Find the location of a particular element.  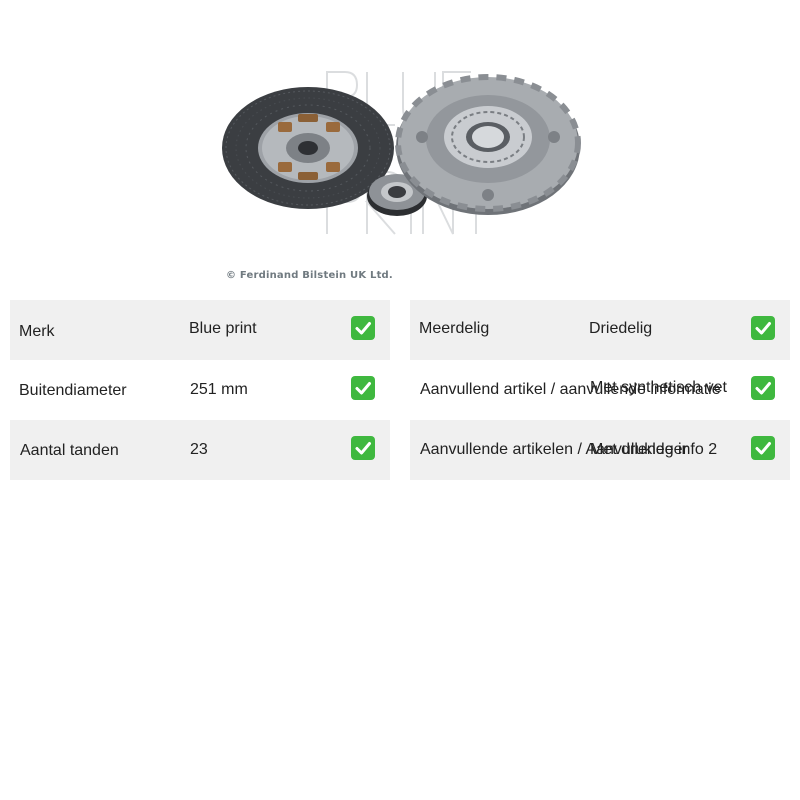

spec-value: 251 mm is located at coordinates (219, 389).